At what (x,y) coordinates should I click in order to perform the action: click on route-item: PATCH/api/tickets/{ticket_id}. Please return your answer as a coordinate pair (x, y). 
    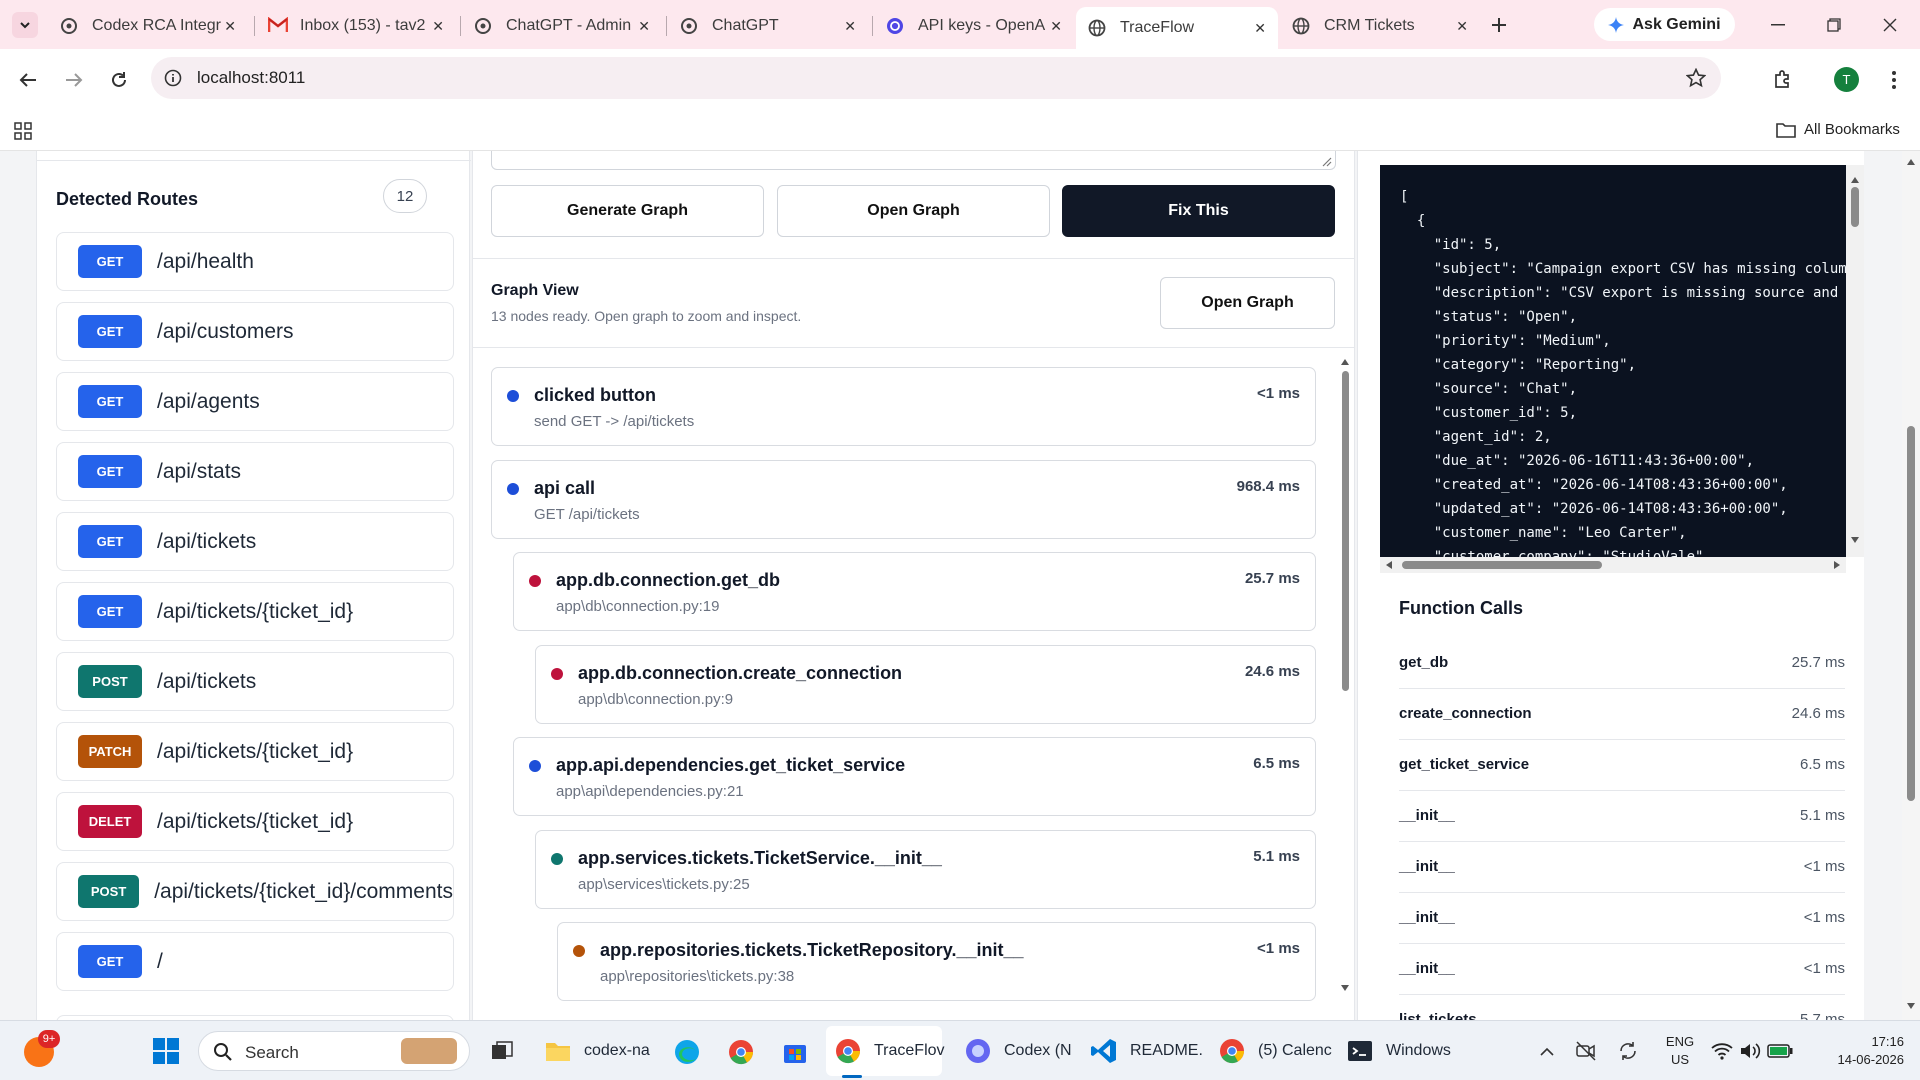
    Looking at the image, I should click on (255, 751).